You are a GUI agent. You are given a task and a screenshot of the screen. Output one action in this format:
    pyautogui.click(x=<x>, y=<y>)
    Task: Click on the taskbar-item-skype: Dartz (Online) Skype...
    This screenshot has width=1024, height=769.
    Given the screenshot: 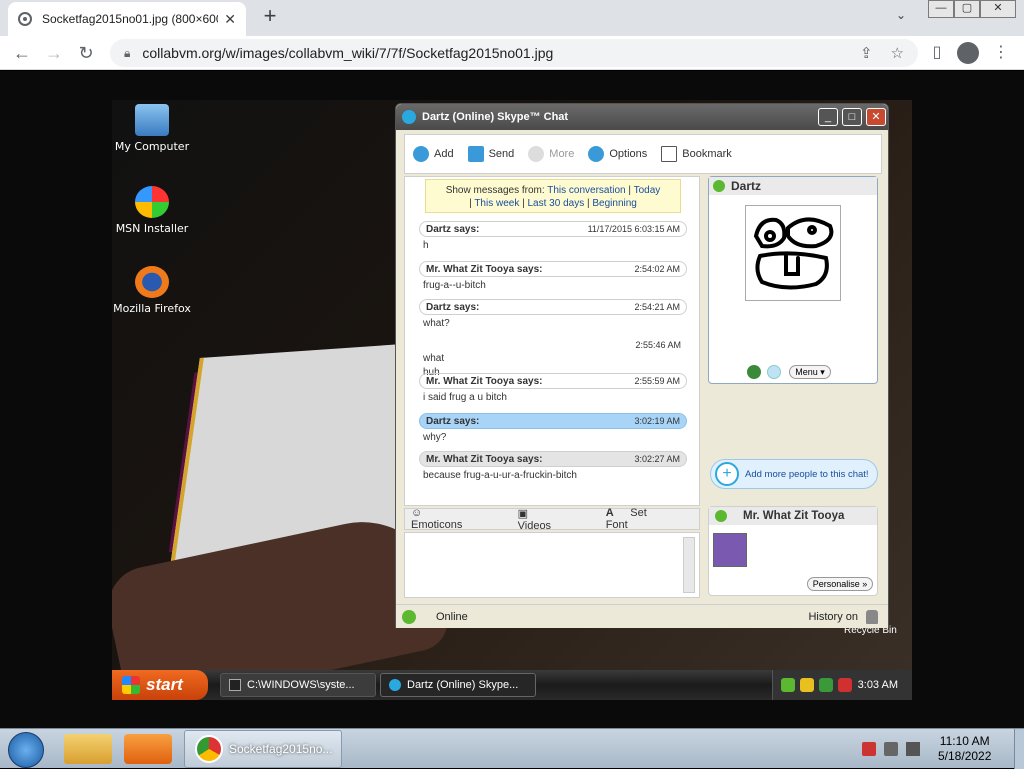 What is the action you would take?
    pyautogui.click(x=458, y=685)
    